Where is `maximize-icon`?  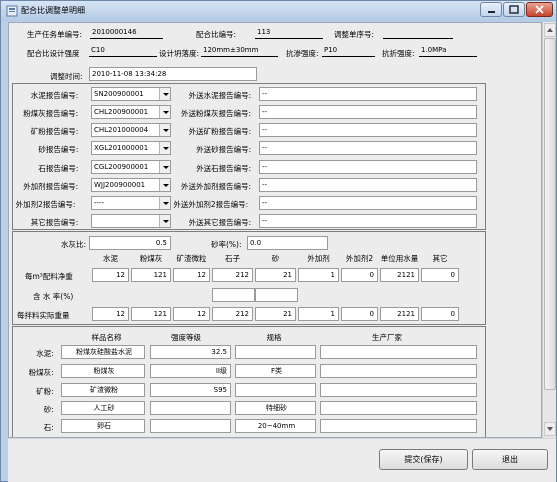
maximize-icon is located at coordinates (514, 9).